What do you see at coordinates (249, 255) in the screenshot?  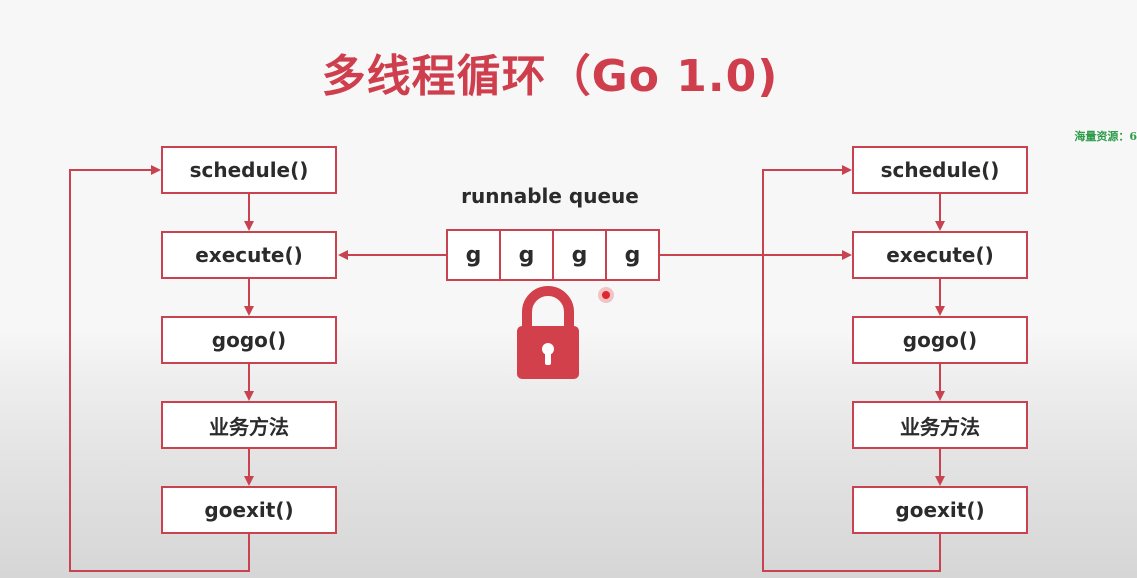 I see `left-execute-box: execute()` at bounding box center [249, 255].